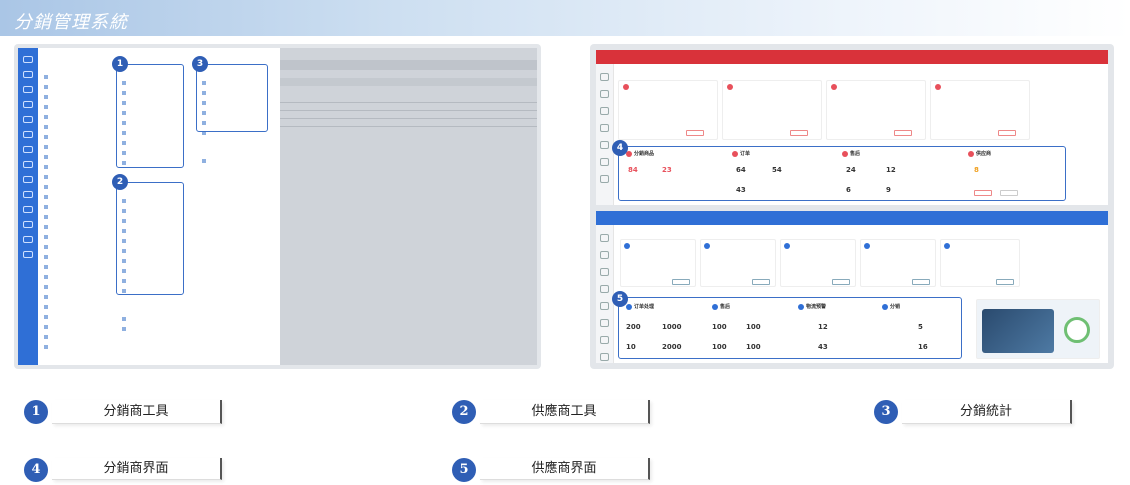 This screenshot has height=485, width=1130. What do you see at coordinates (28, 206) in the screenshot?
I see `app-sidebar` at bounding box center [28, 206].